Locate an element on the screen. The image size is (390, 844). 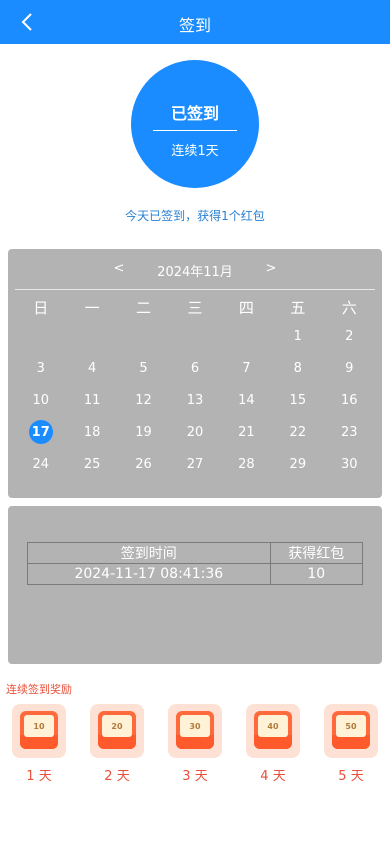
calendar-day: 4 is located at coordinates (91, 368).